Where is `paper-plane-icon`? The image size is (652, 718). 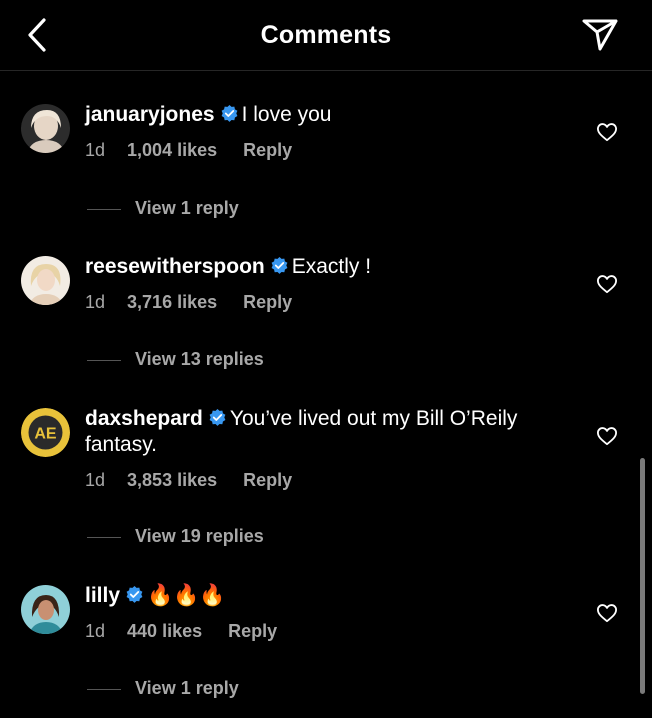
paper-plane-icon is located at coordinates (600, 35).